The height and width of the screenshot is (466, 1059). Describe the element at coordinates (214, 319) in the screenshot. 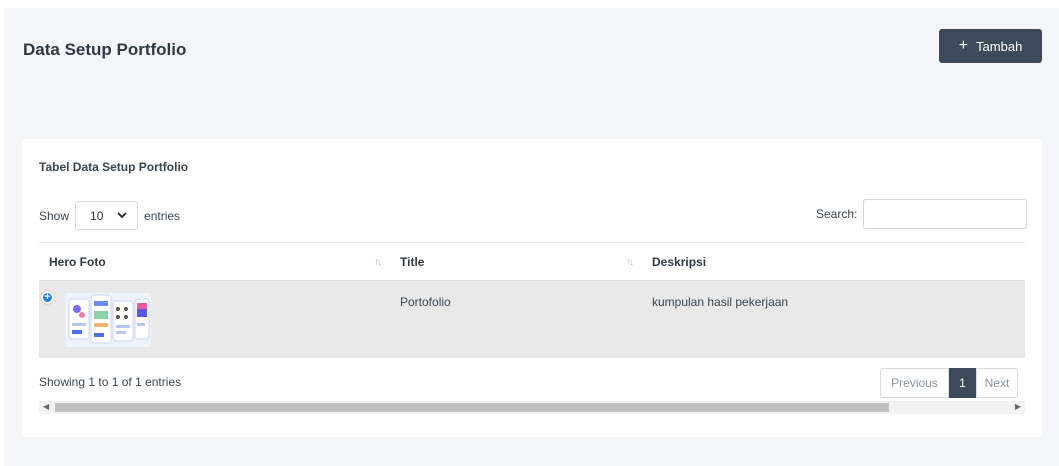

I see `cell-hero-foto: +` at that location.